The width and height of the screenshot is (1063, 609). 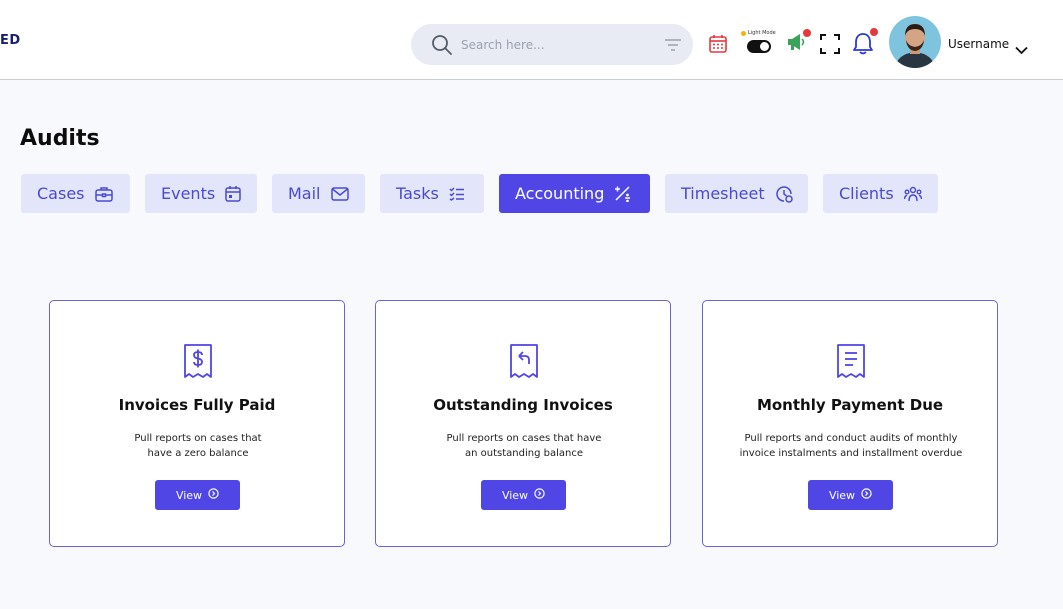 I want to click on tab-label: Accounting, so click(x=560, y=193).